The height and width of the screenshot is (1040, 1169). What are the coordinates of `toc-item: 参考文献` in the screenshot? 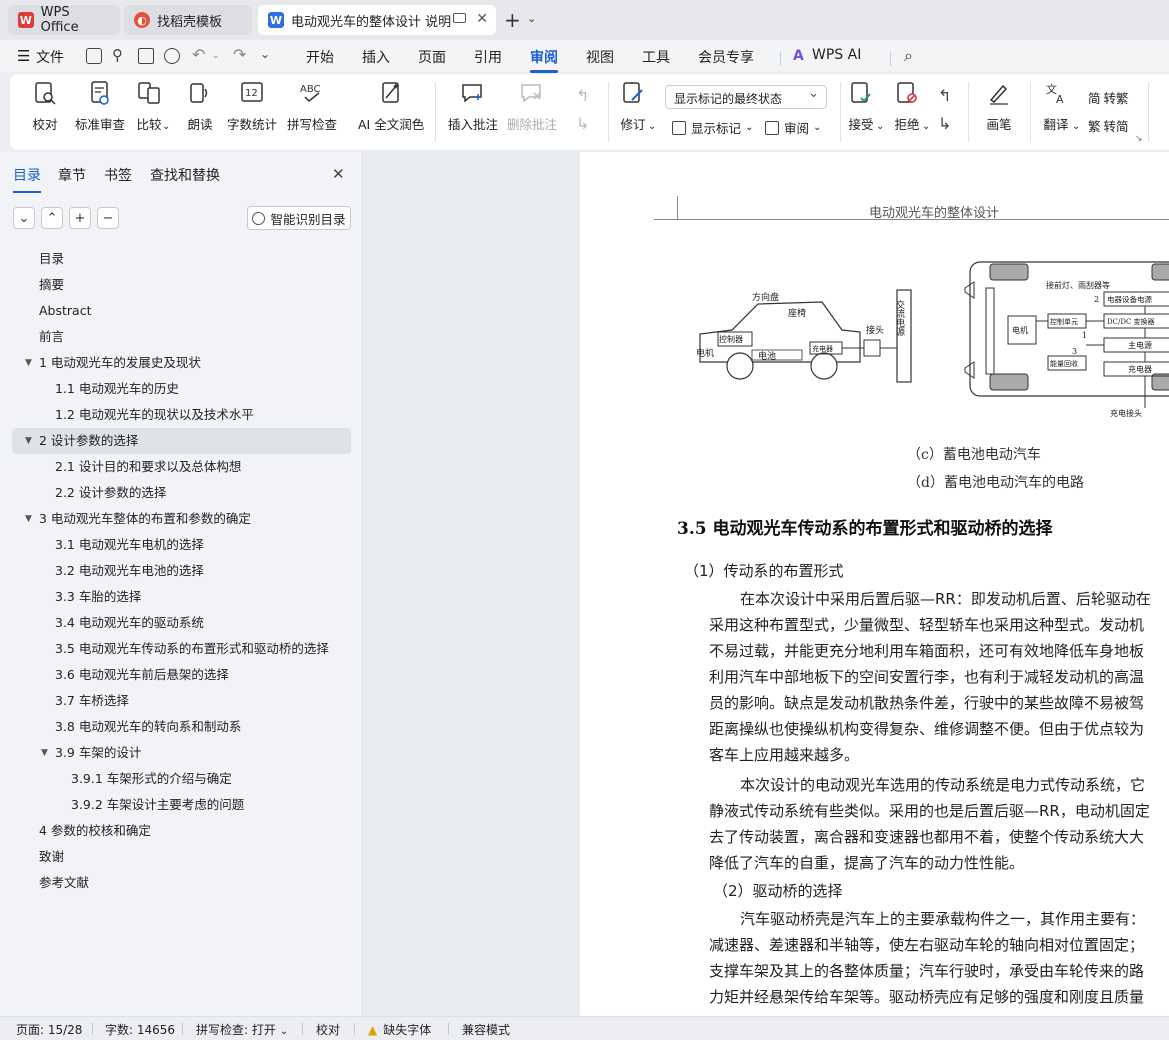 It's located at (181, 883).